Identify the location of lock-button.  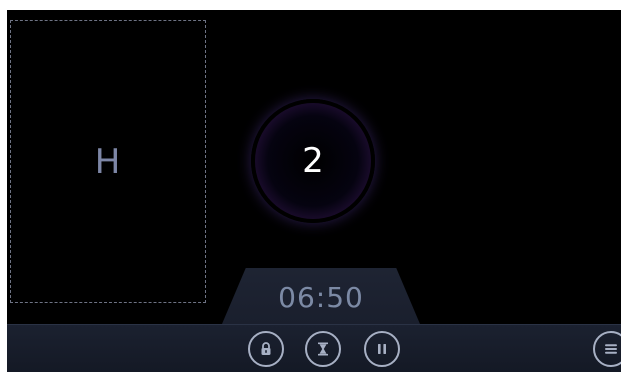
(266, 349).